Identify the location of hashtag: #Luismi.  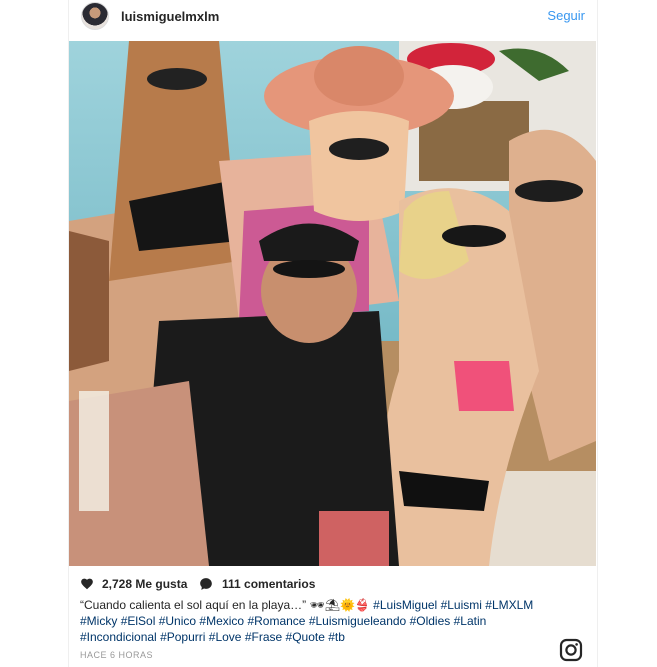
(461, 605).